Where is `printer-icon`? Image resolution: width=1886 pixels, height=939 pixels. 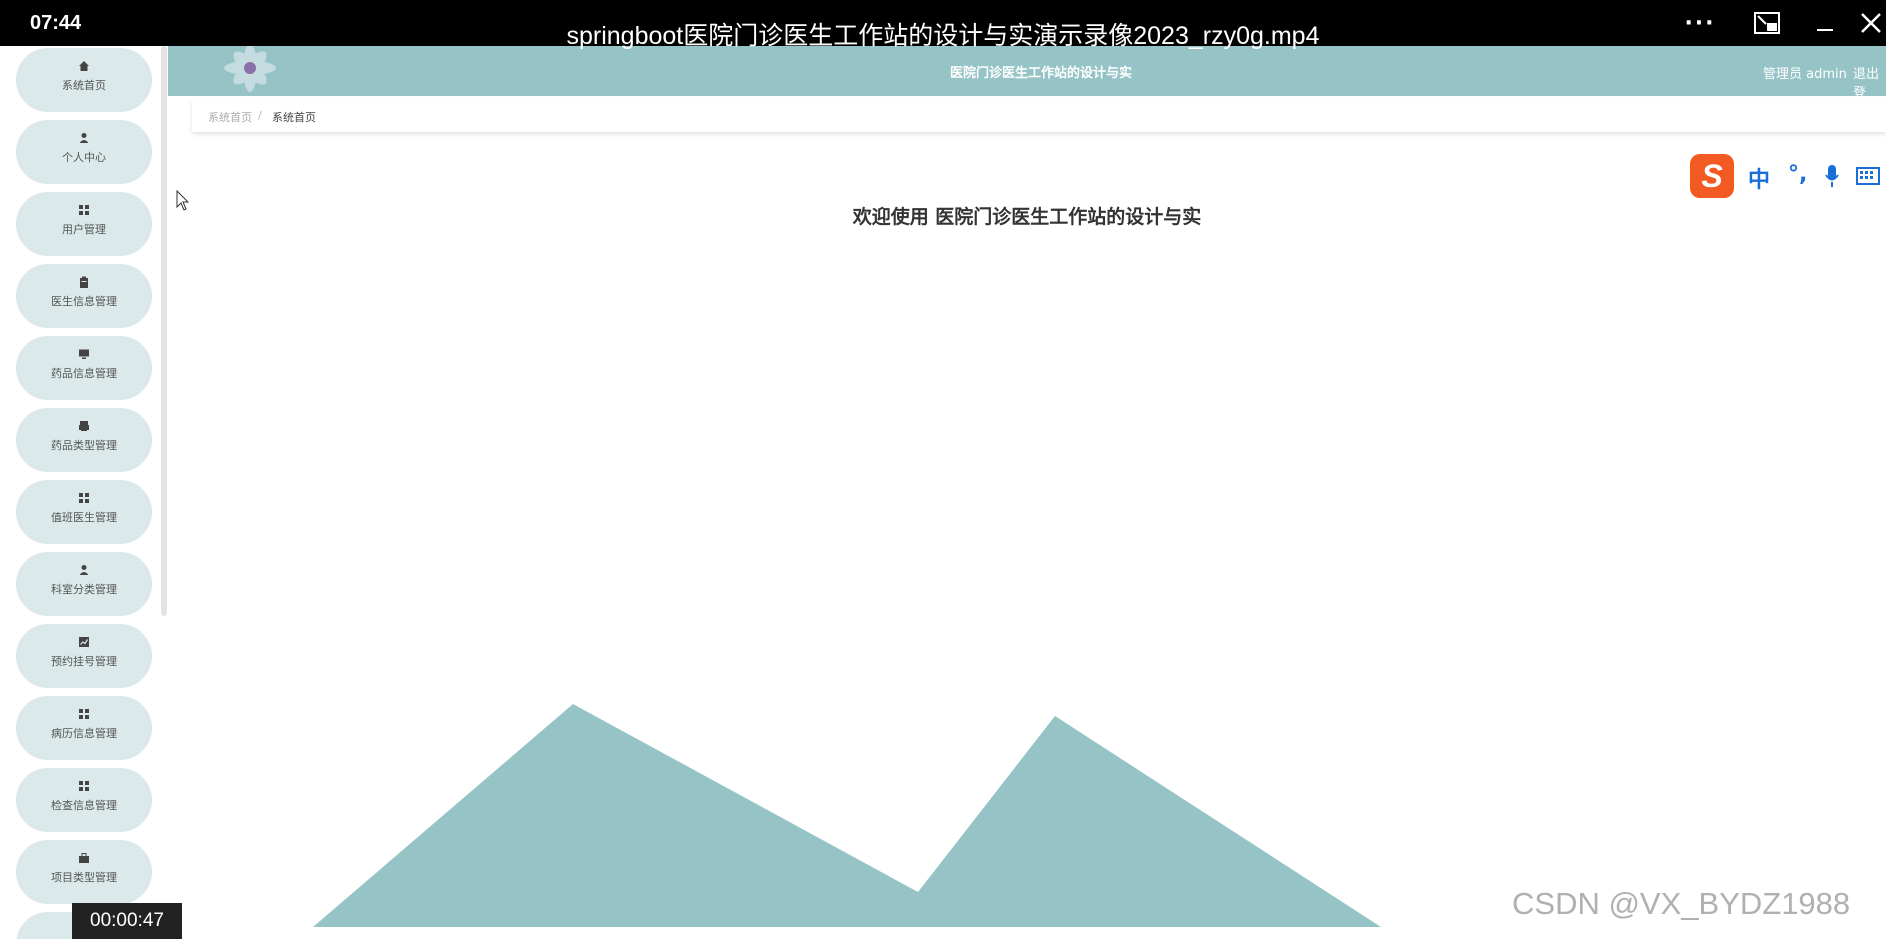 printer-icon is located at coordinates (84, 426).